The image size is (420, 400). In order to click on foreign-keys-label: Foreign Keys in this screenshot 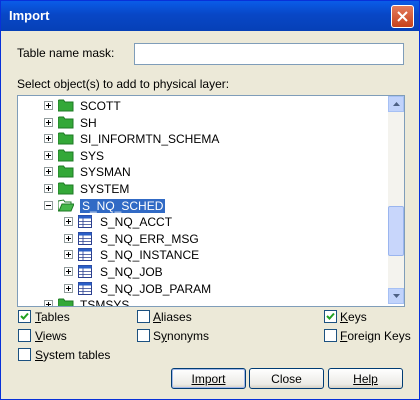, I will do `click(375, 336)`.